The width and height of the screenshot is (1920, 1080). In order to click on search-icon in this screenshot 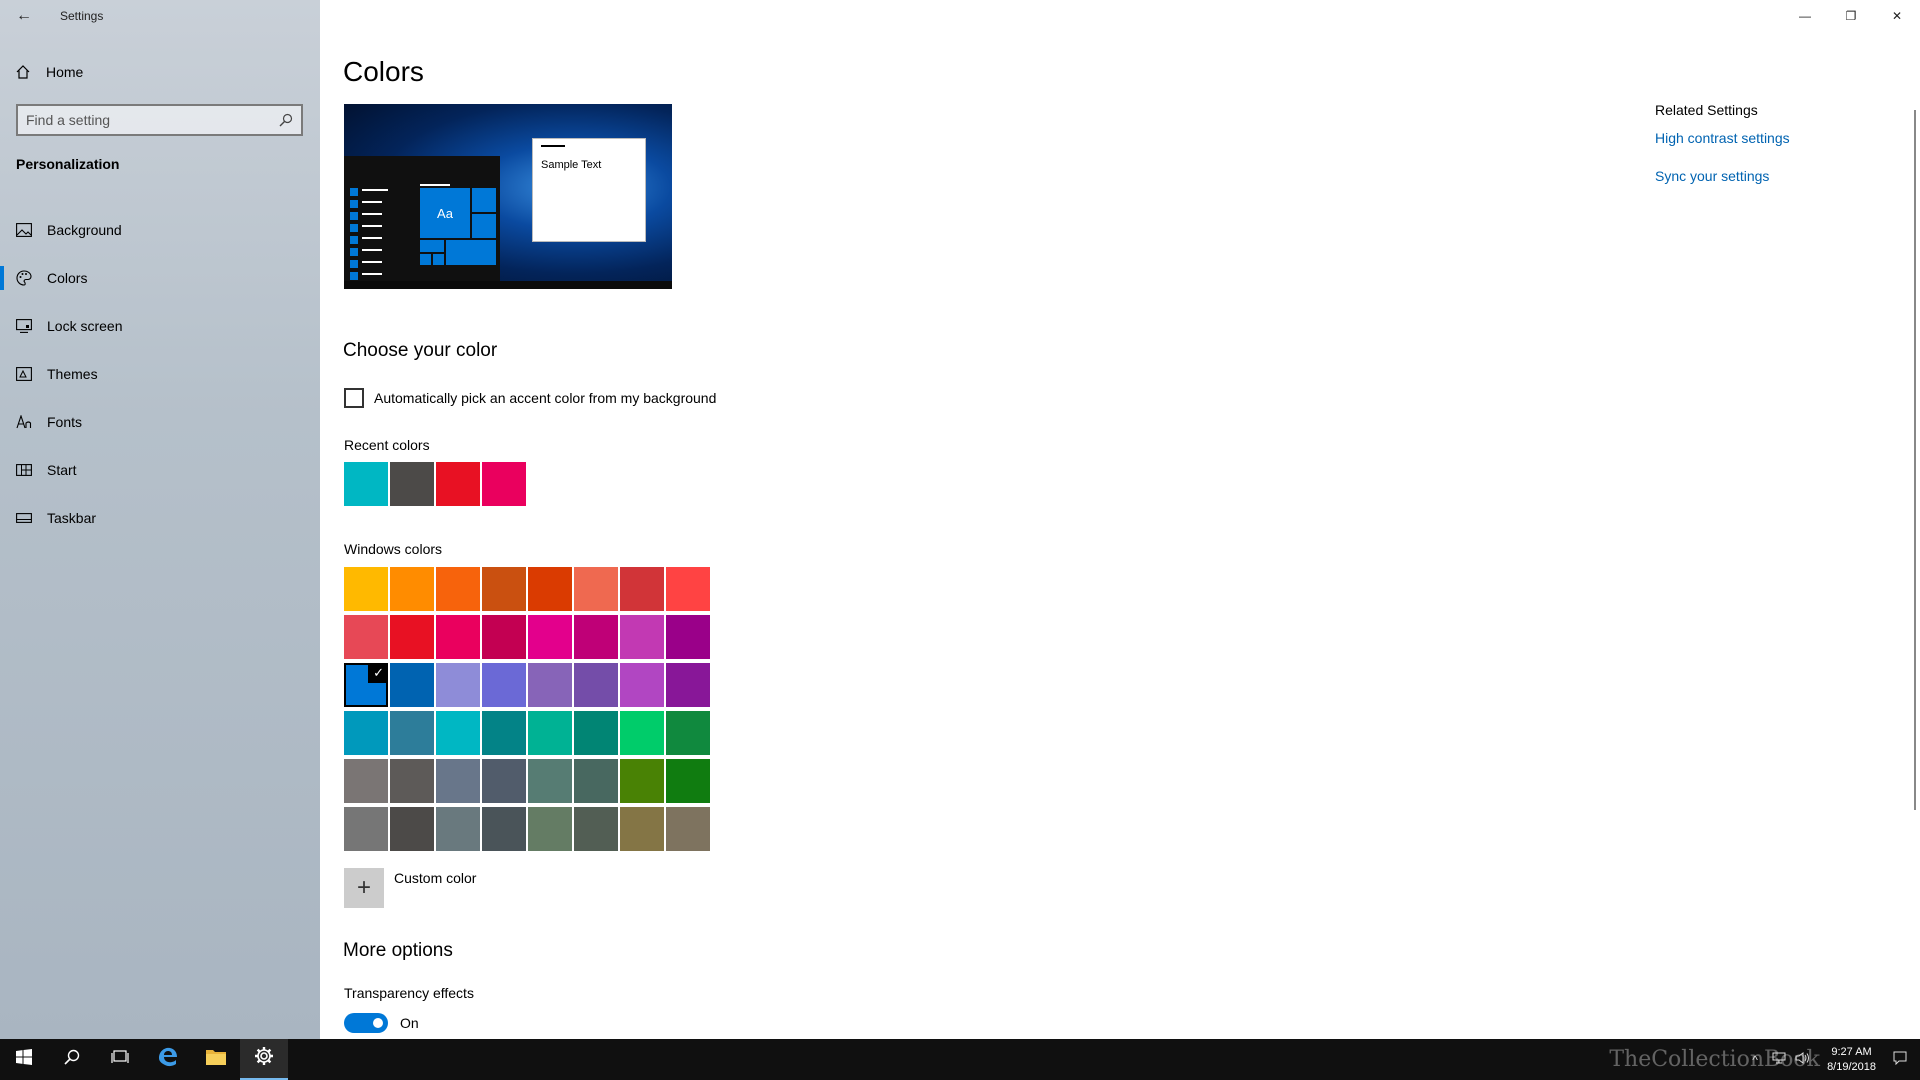, I will do `click(286, 120)`.